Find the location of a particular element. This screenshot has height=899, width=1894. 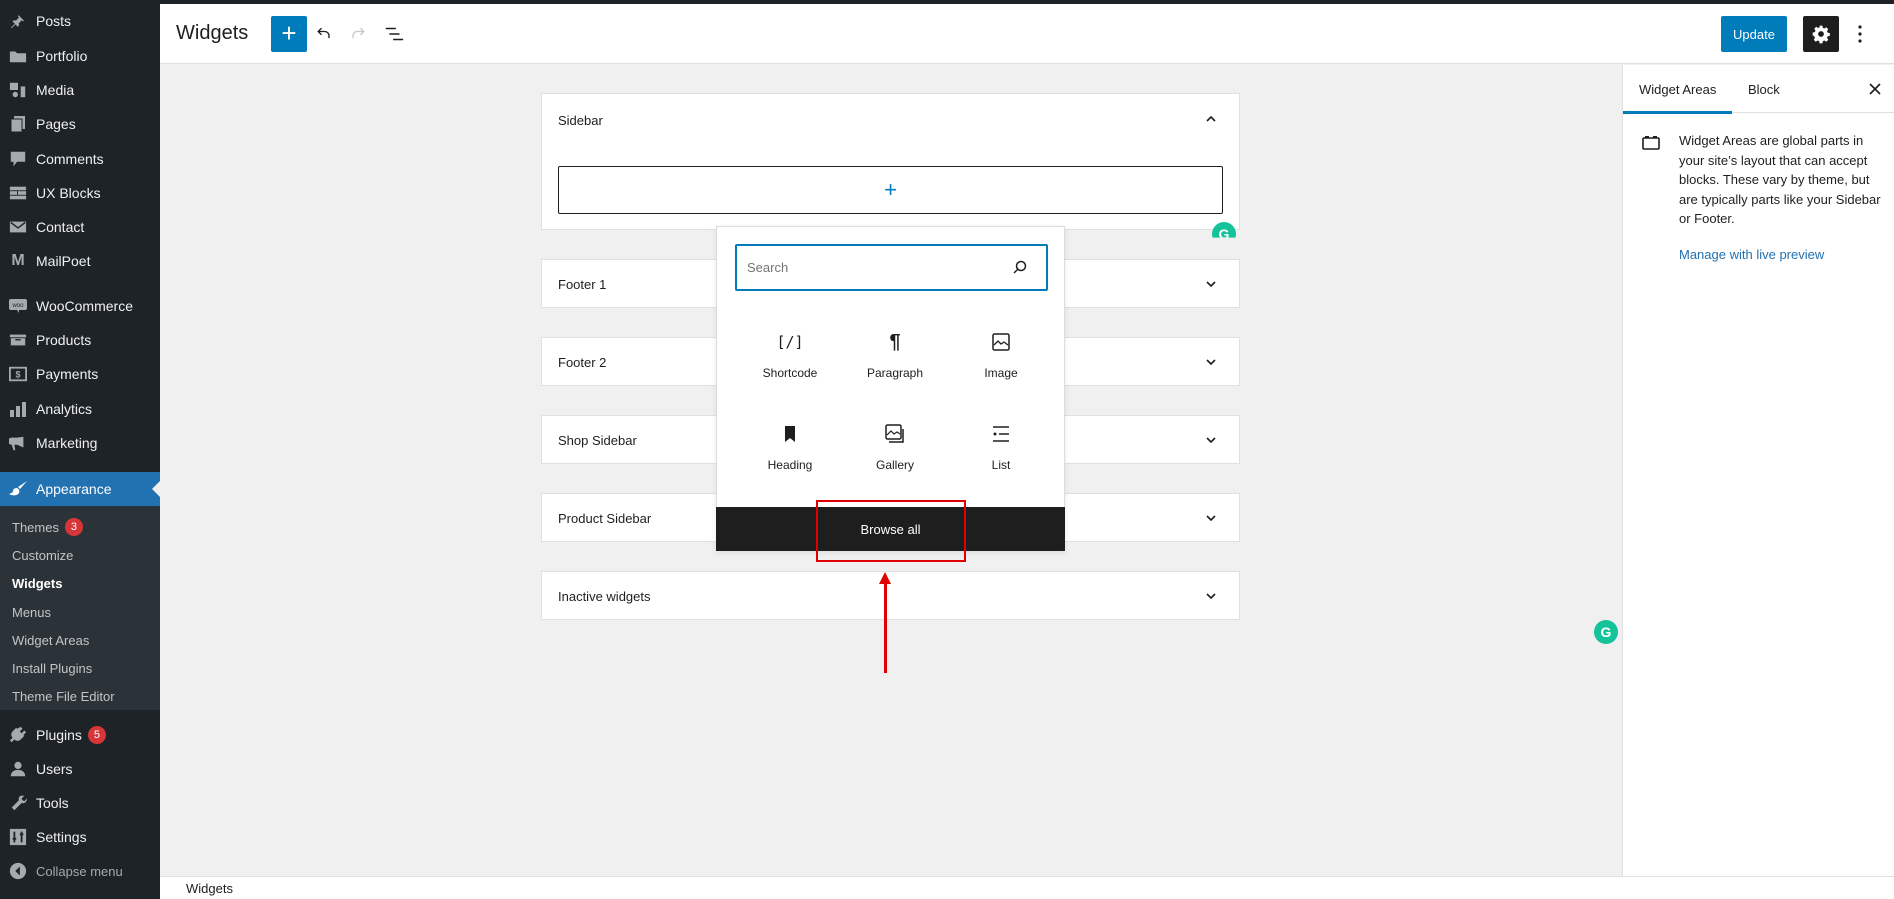

list-view-button is located at coordinates (394, 34).